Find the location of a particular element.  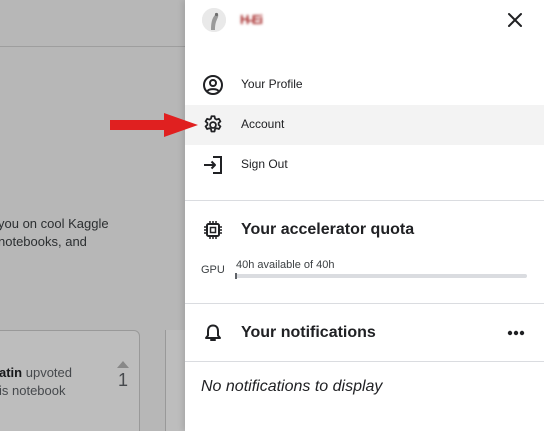

drawer-header: H-Ei is located at coordinates (364, 20).